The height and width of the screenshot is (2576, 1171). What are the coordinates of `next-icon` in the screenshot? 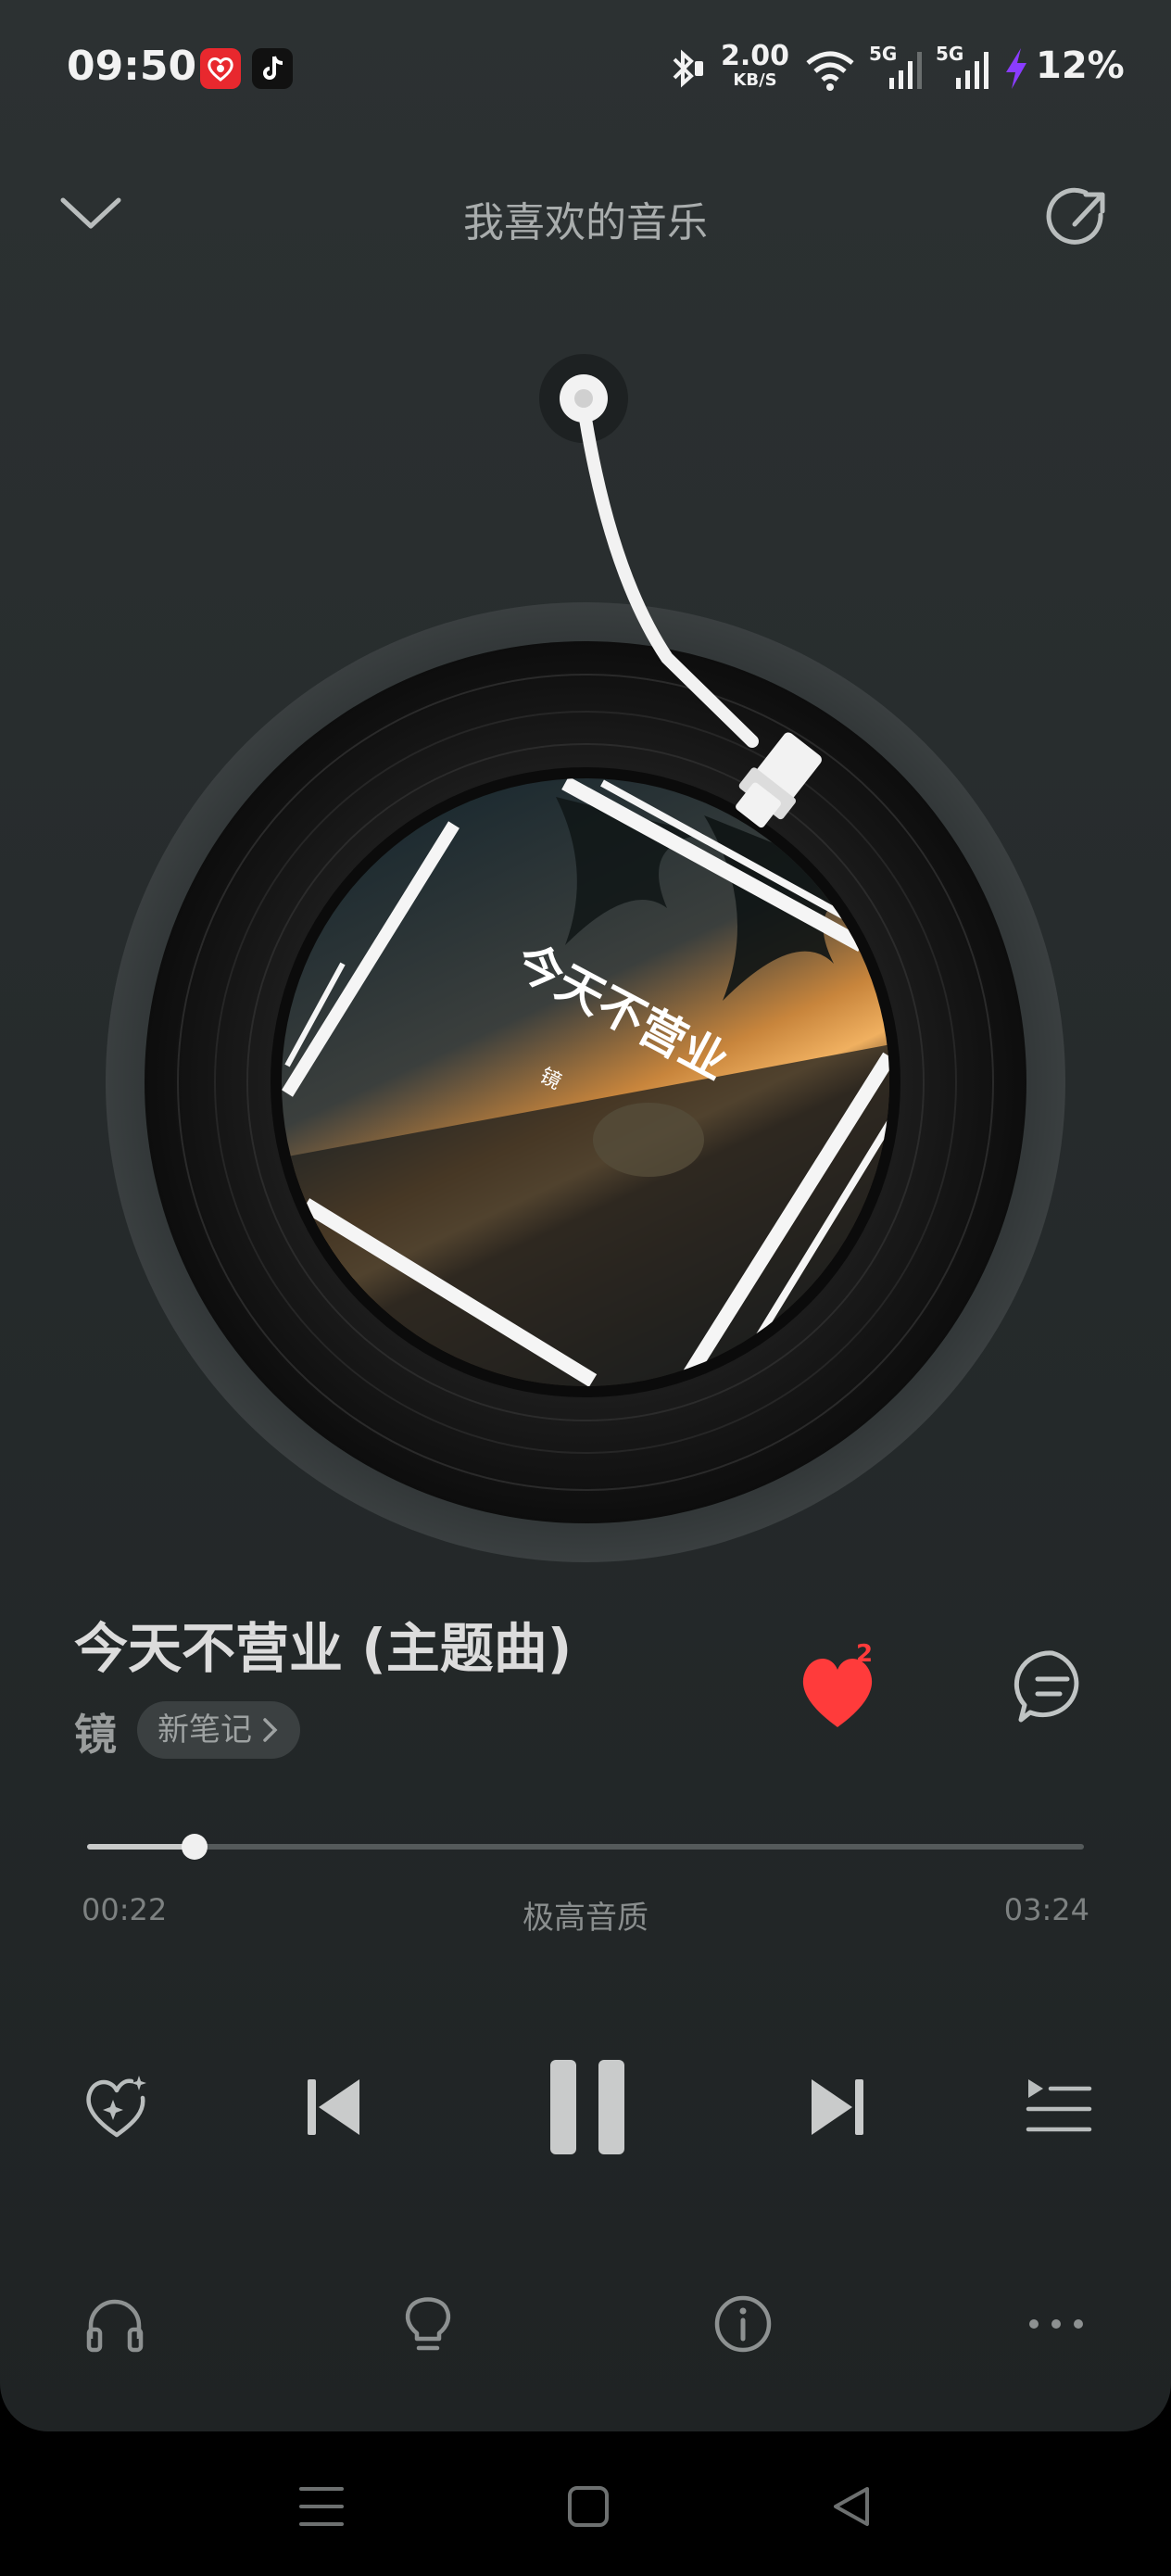 It's located at (838, 2107).